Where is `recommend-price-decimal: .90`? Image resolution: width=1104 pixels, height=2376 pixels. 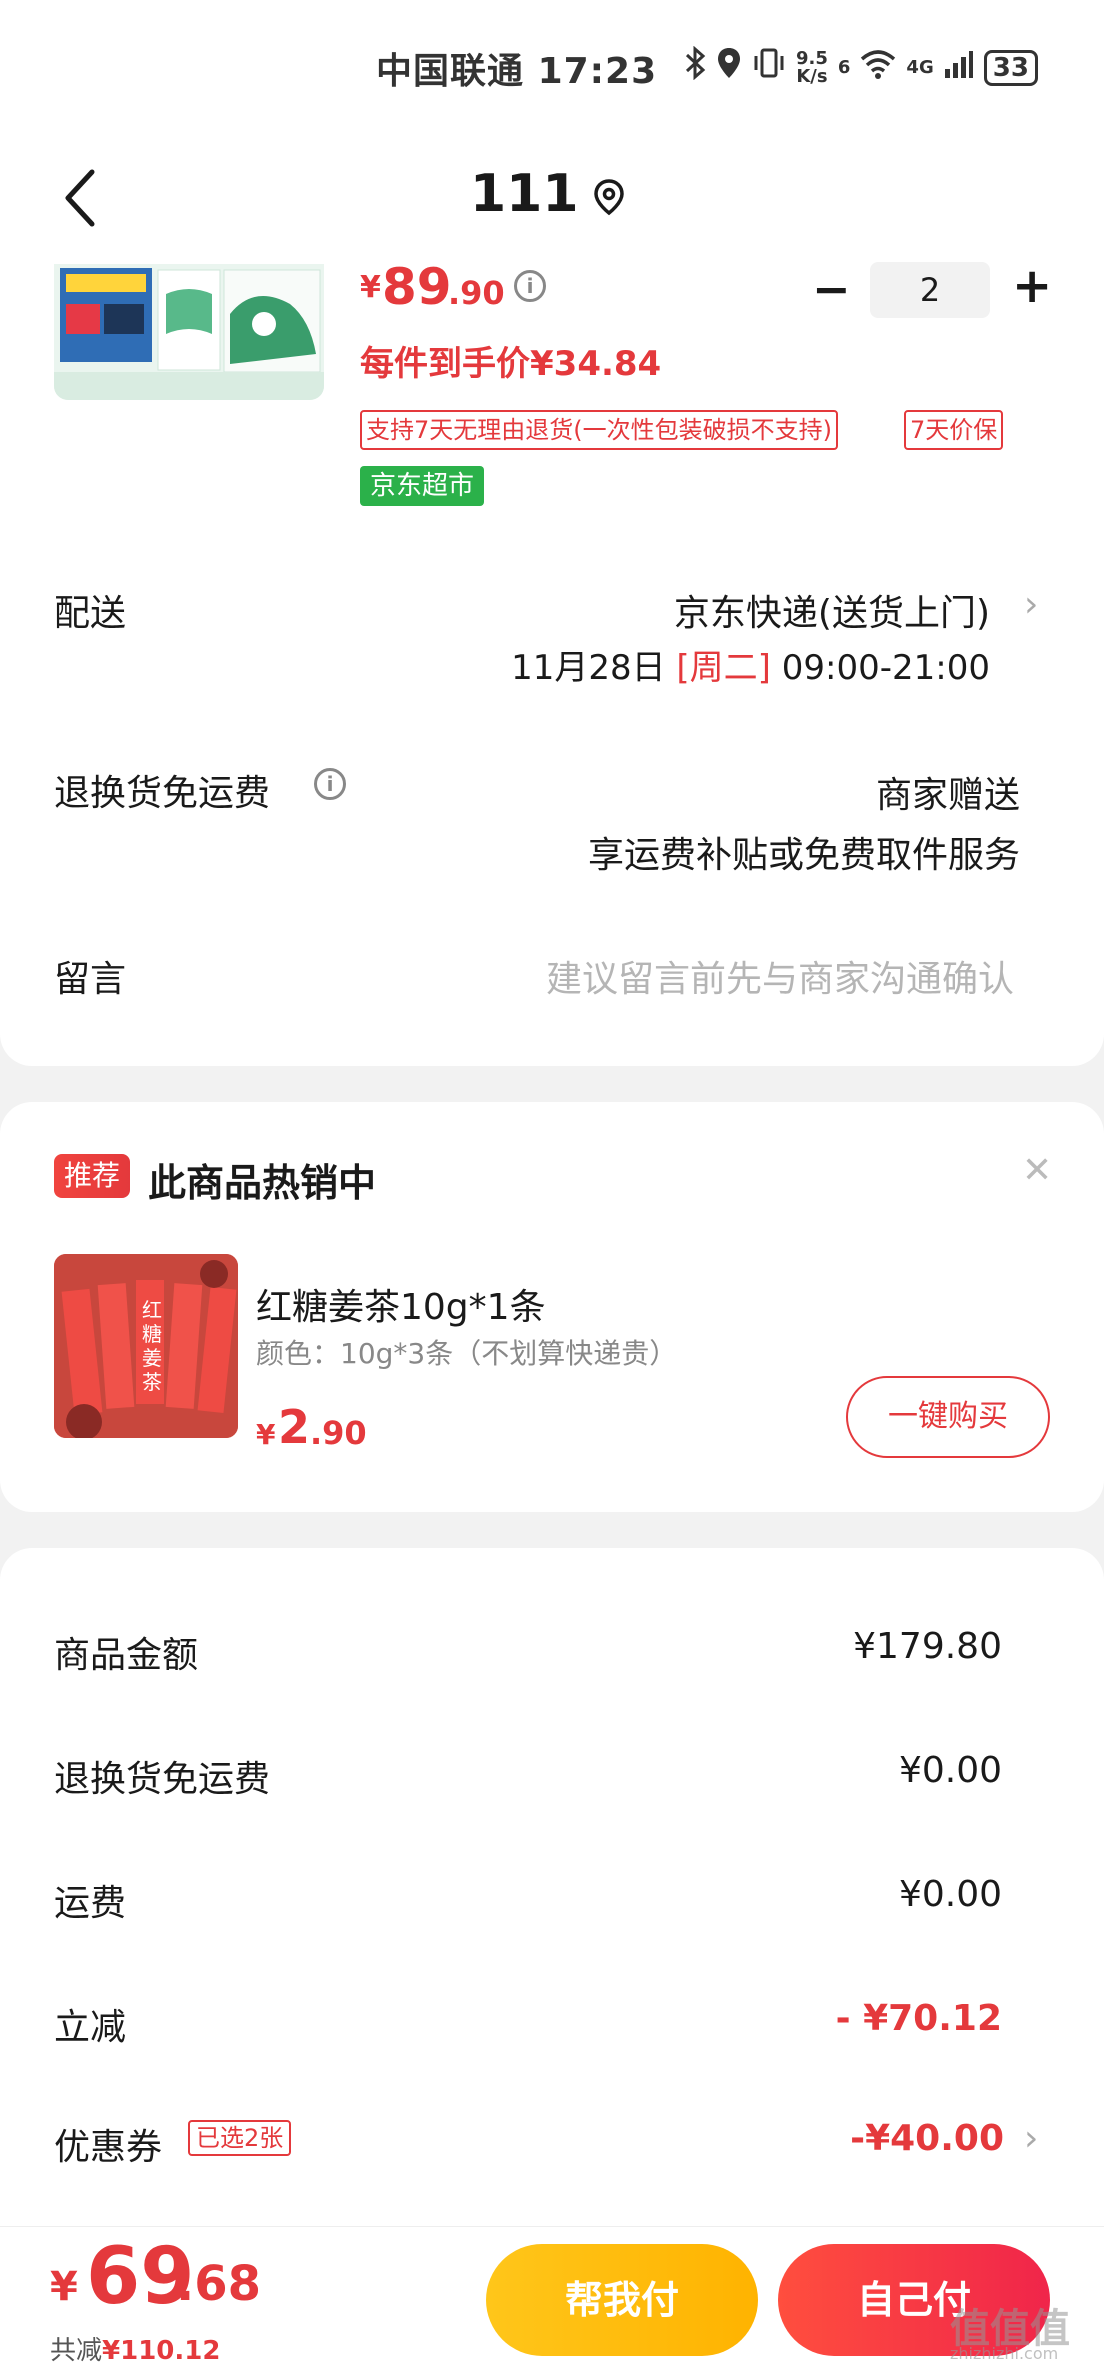
recommend-price-decimal: .90 is located at coordinates (338, 1433).